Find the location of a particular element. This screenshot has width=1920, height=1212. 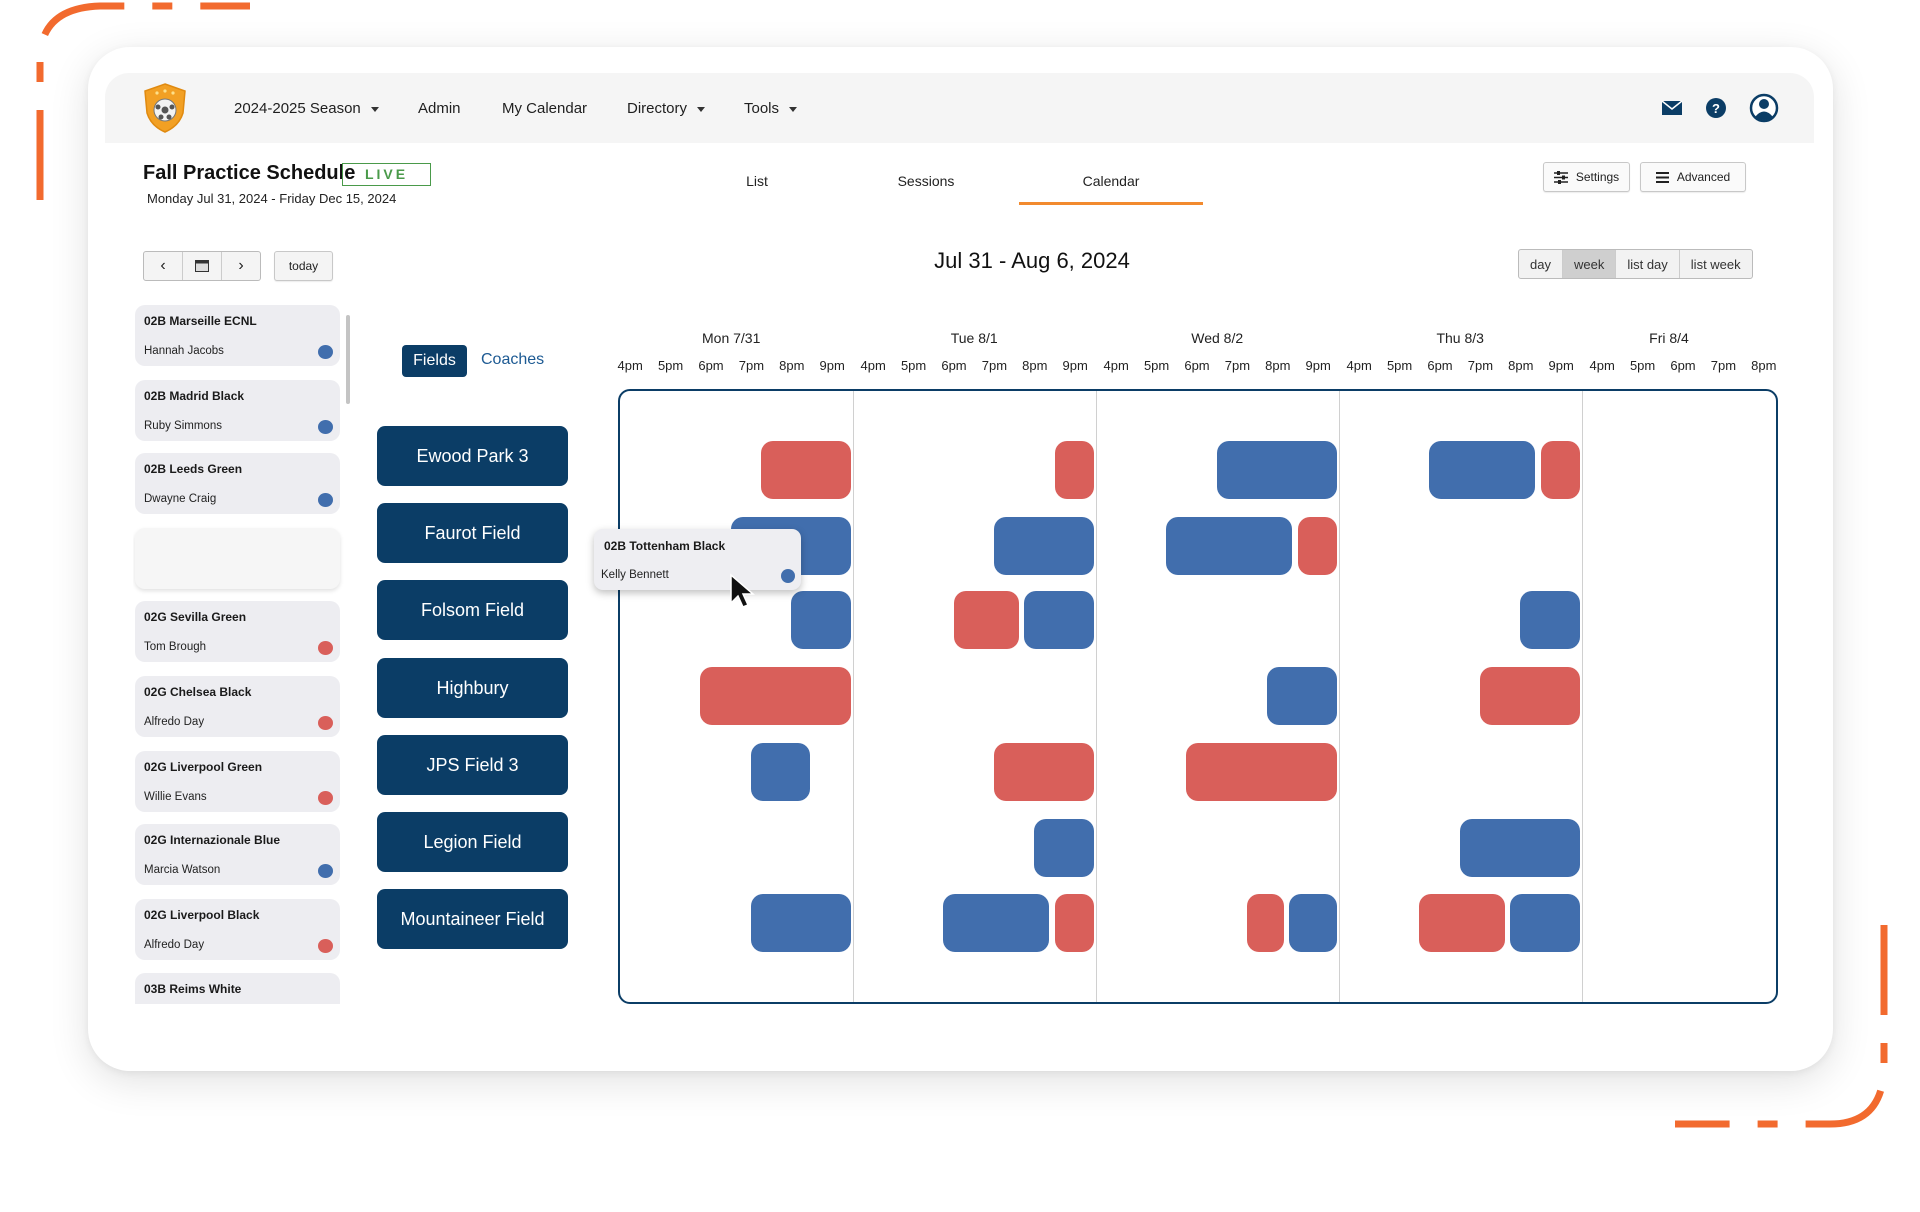

team-card: 02G Liverpool Green Willie Evans is located at coordinates (237, 781).